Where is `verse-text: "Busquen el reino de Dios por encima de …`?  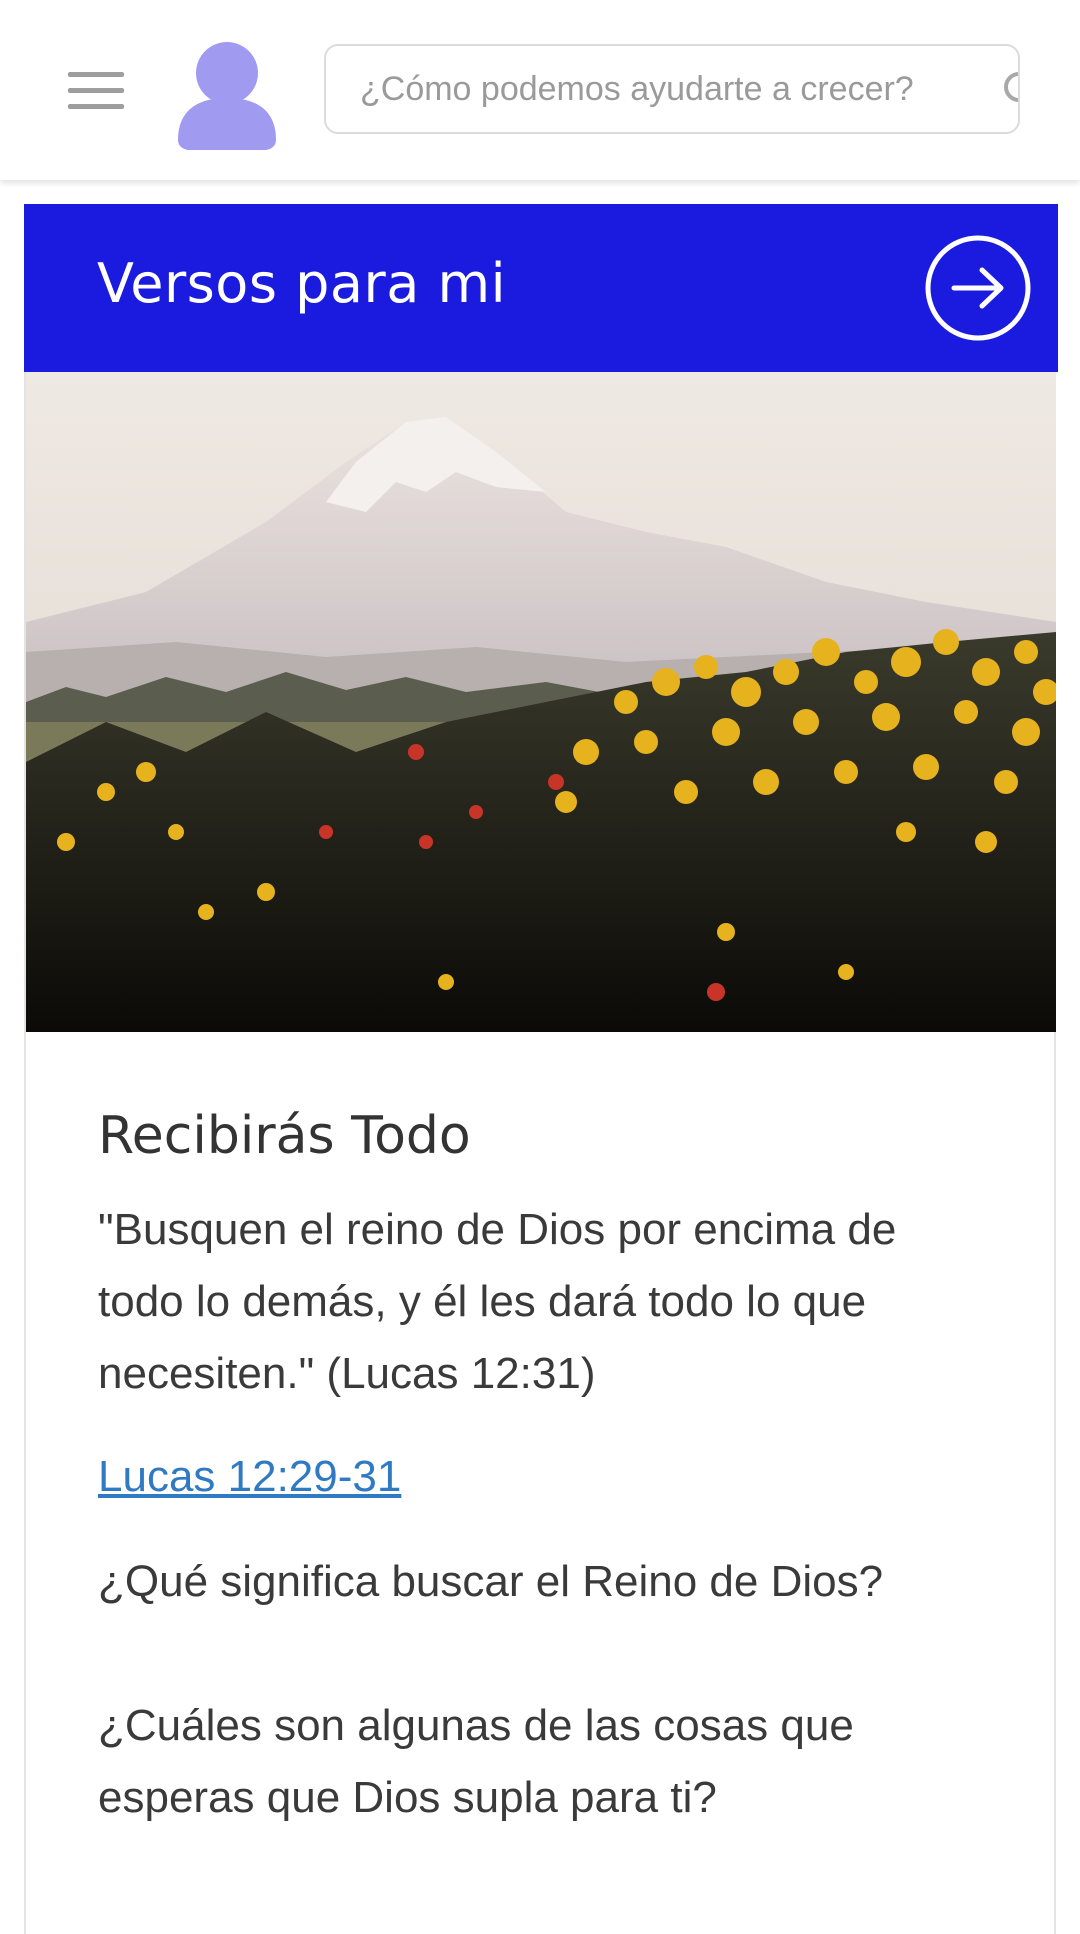
verse-text: "Busquen el reino de Dios por encima de … is located at coordinates (497, 1301).